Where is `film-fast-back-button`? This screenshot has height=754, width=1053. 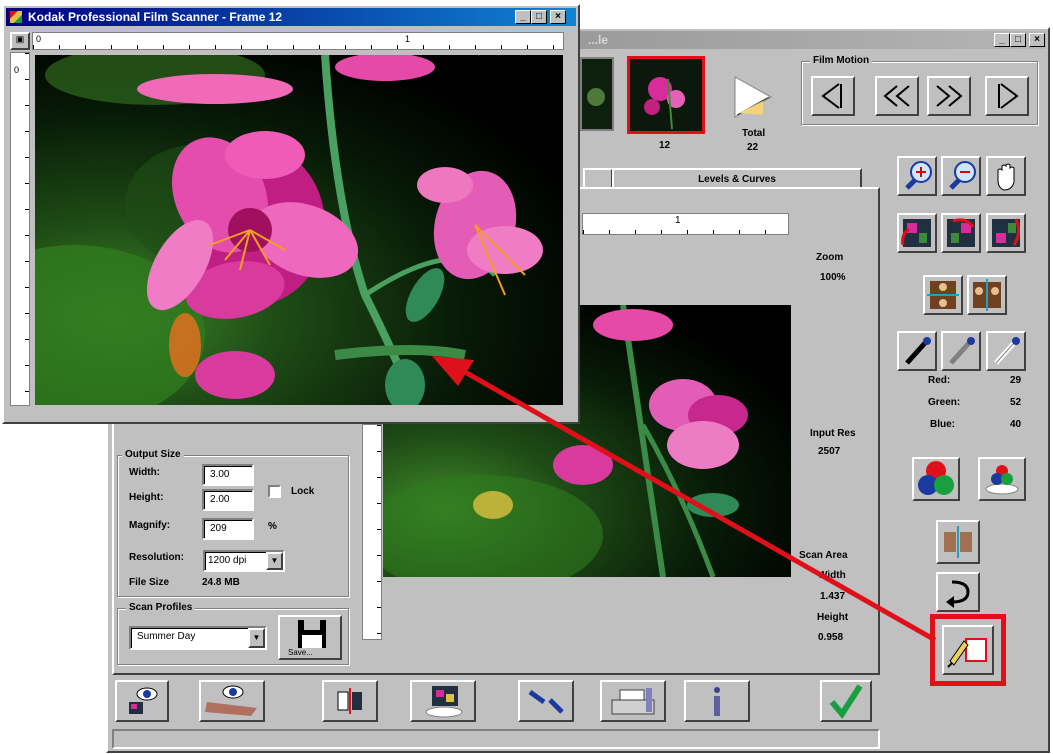
film-fast-back-button is located at coordinates (897, 96).